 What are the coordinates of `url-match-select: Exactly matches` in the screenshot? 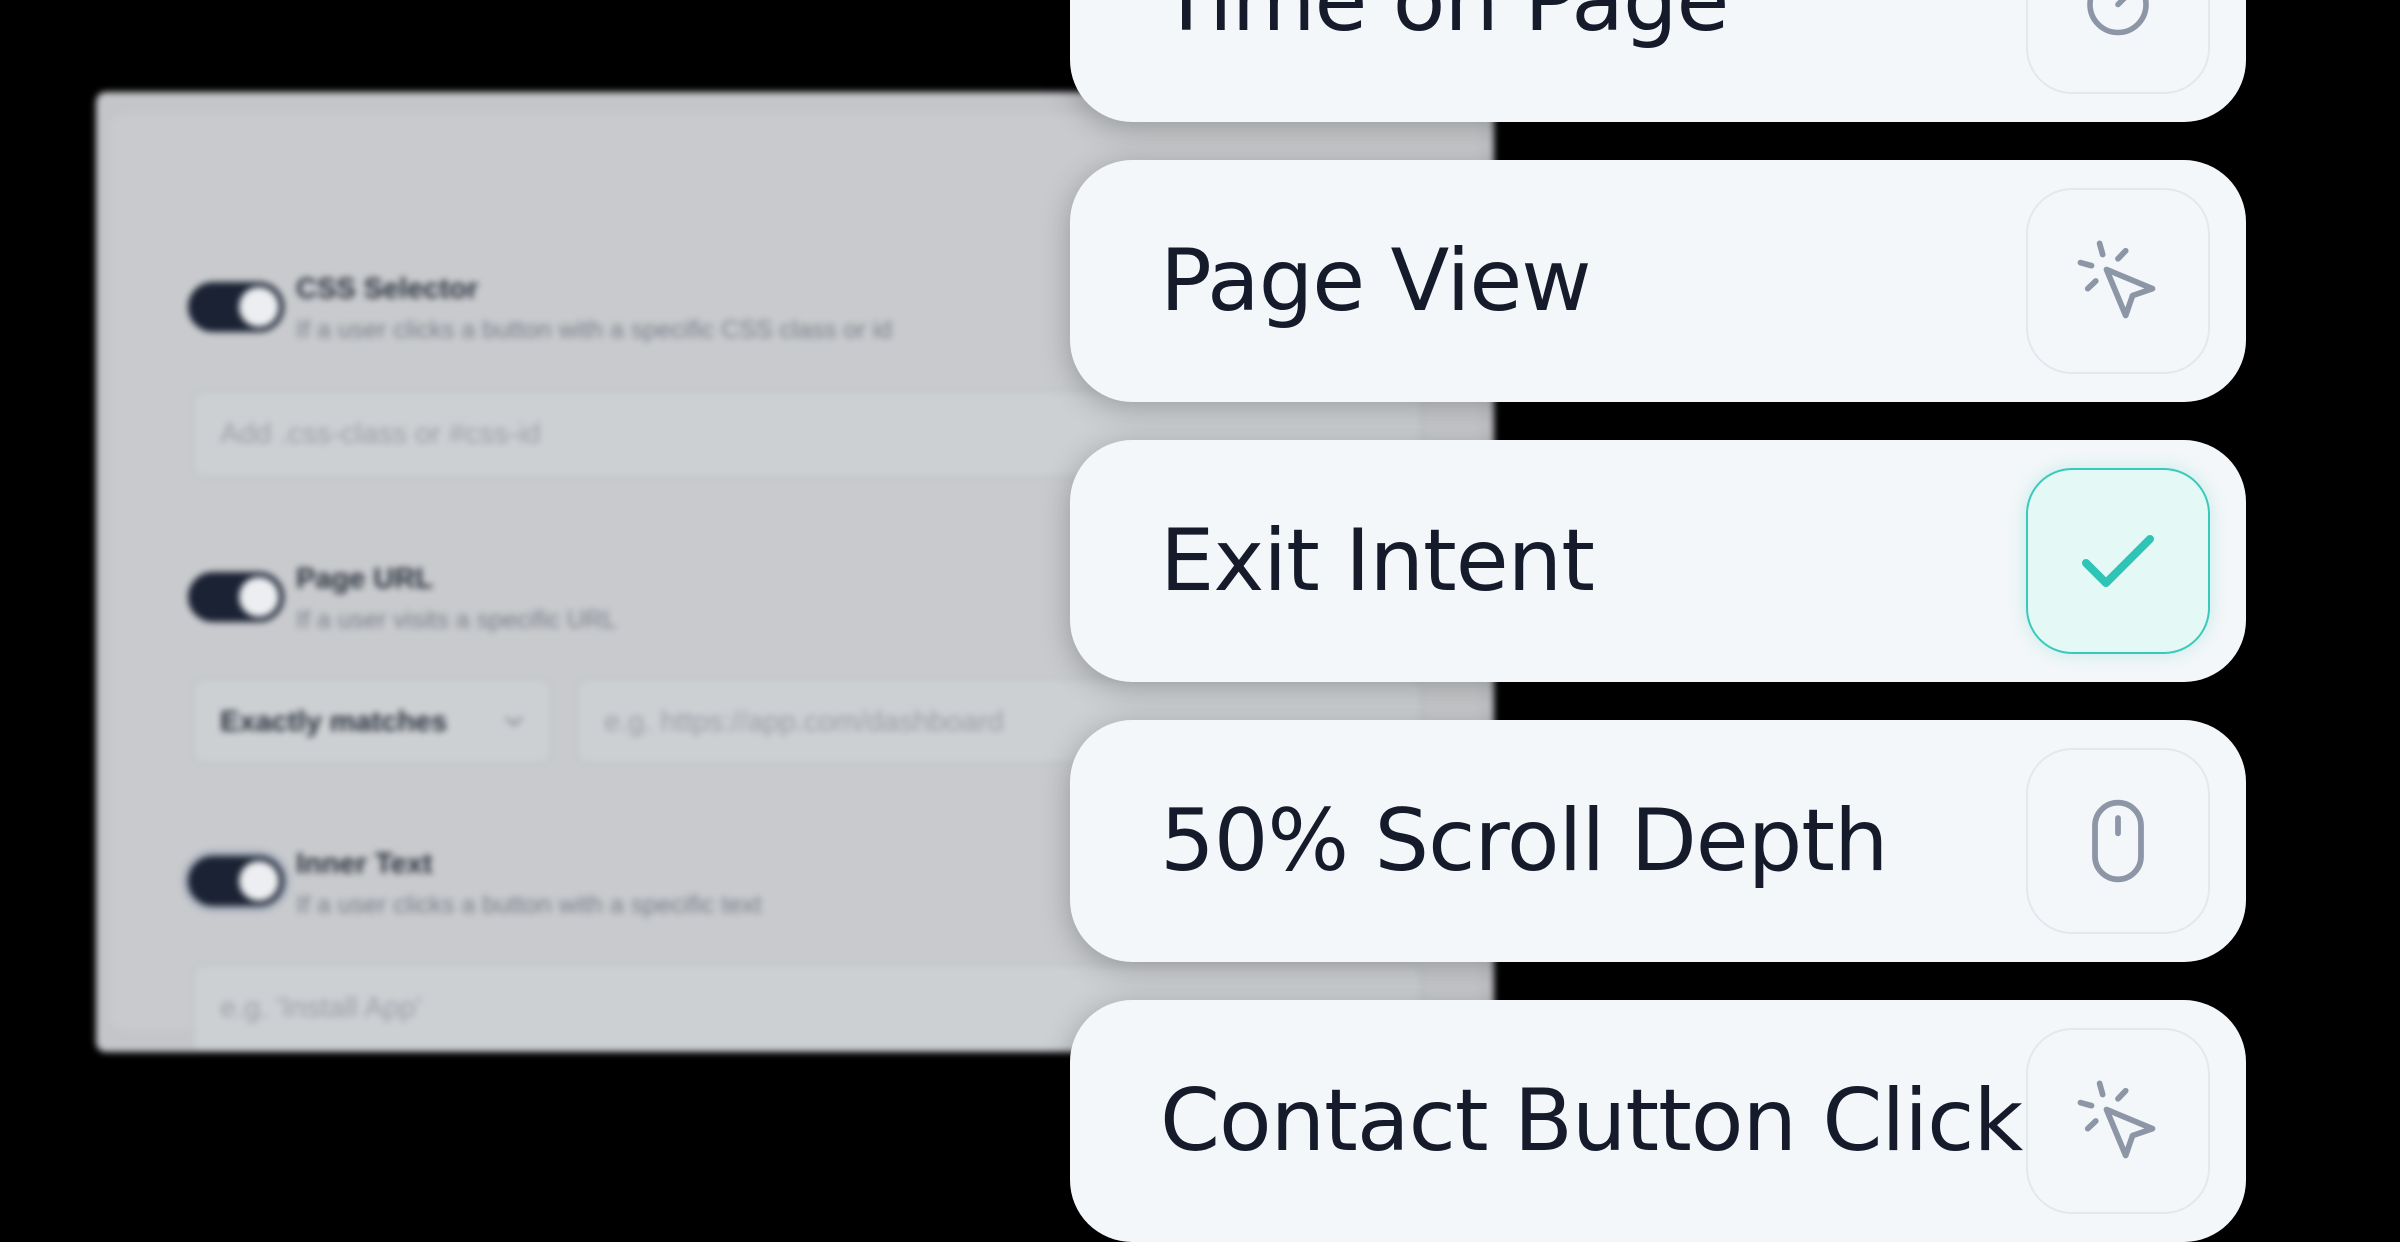 It's located at (372, 721).